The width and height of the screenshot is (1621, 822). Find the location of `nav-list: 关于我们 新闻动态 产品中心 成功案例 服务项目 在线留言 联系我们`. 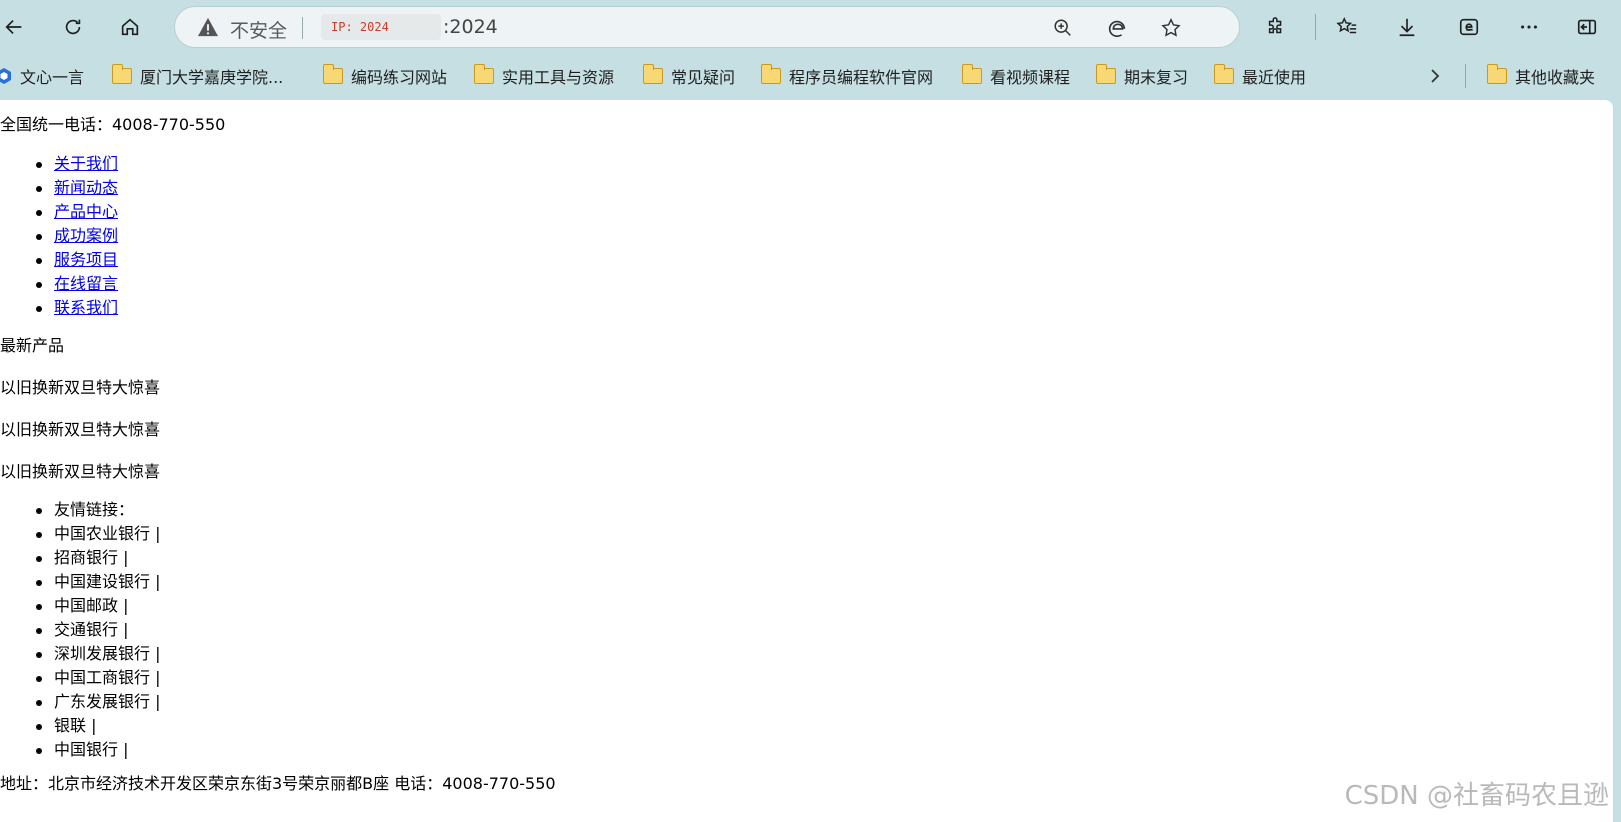

nav-list: 关于我们 新闻动态 产品中心 成功案例 服务项目 在线留言 联系我们 is located at coordinates (76, 236).